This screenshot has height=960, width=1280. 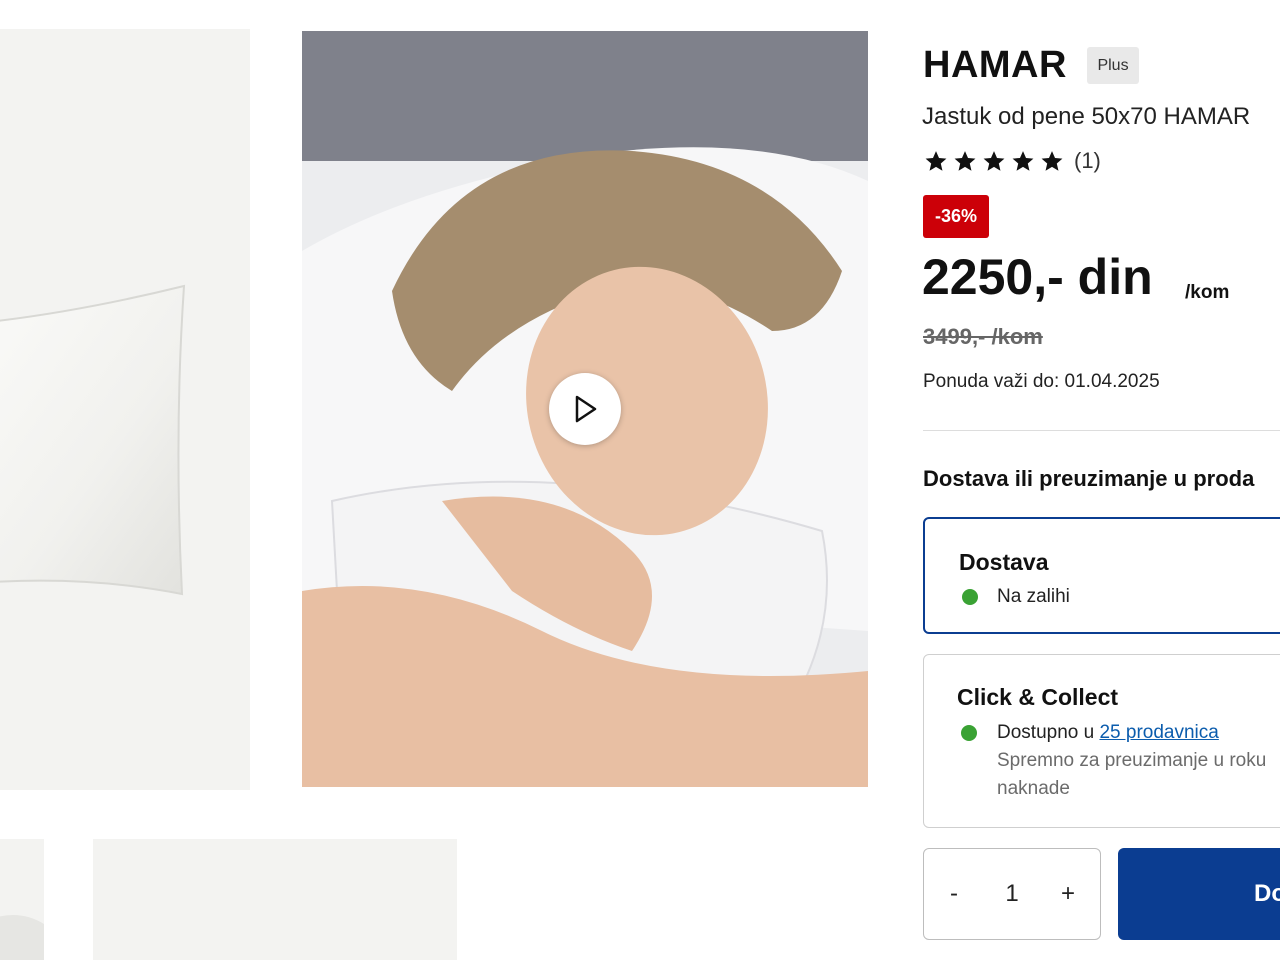 I want to click on in-stock-dot-icon, so click(x=970, y=597).